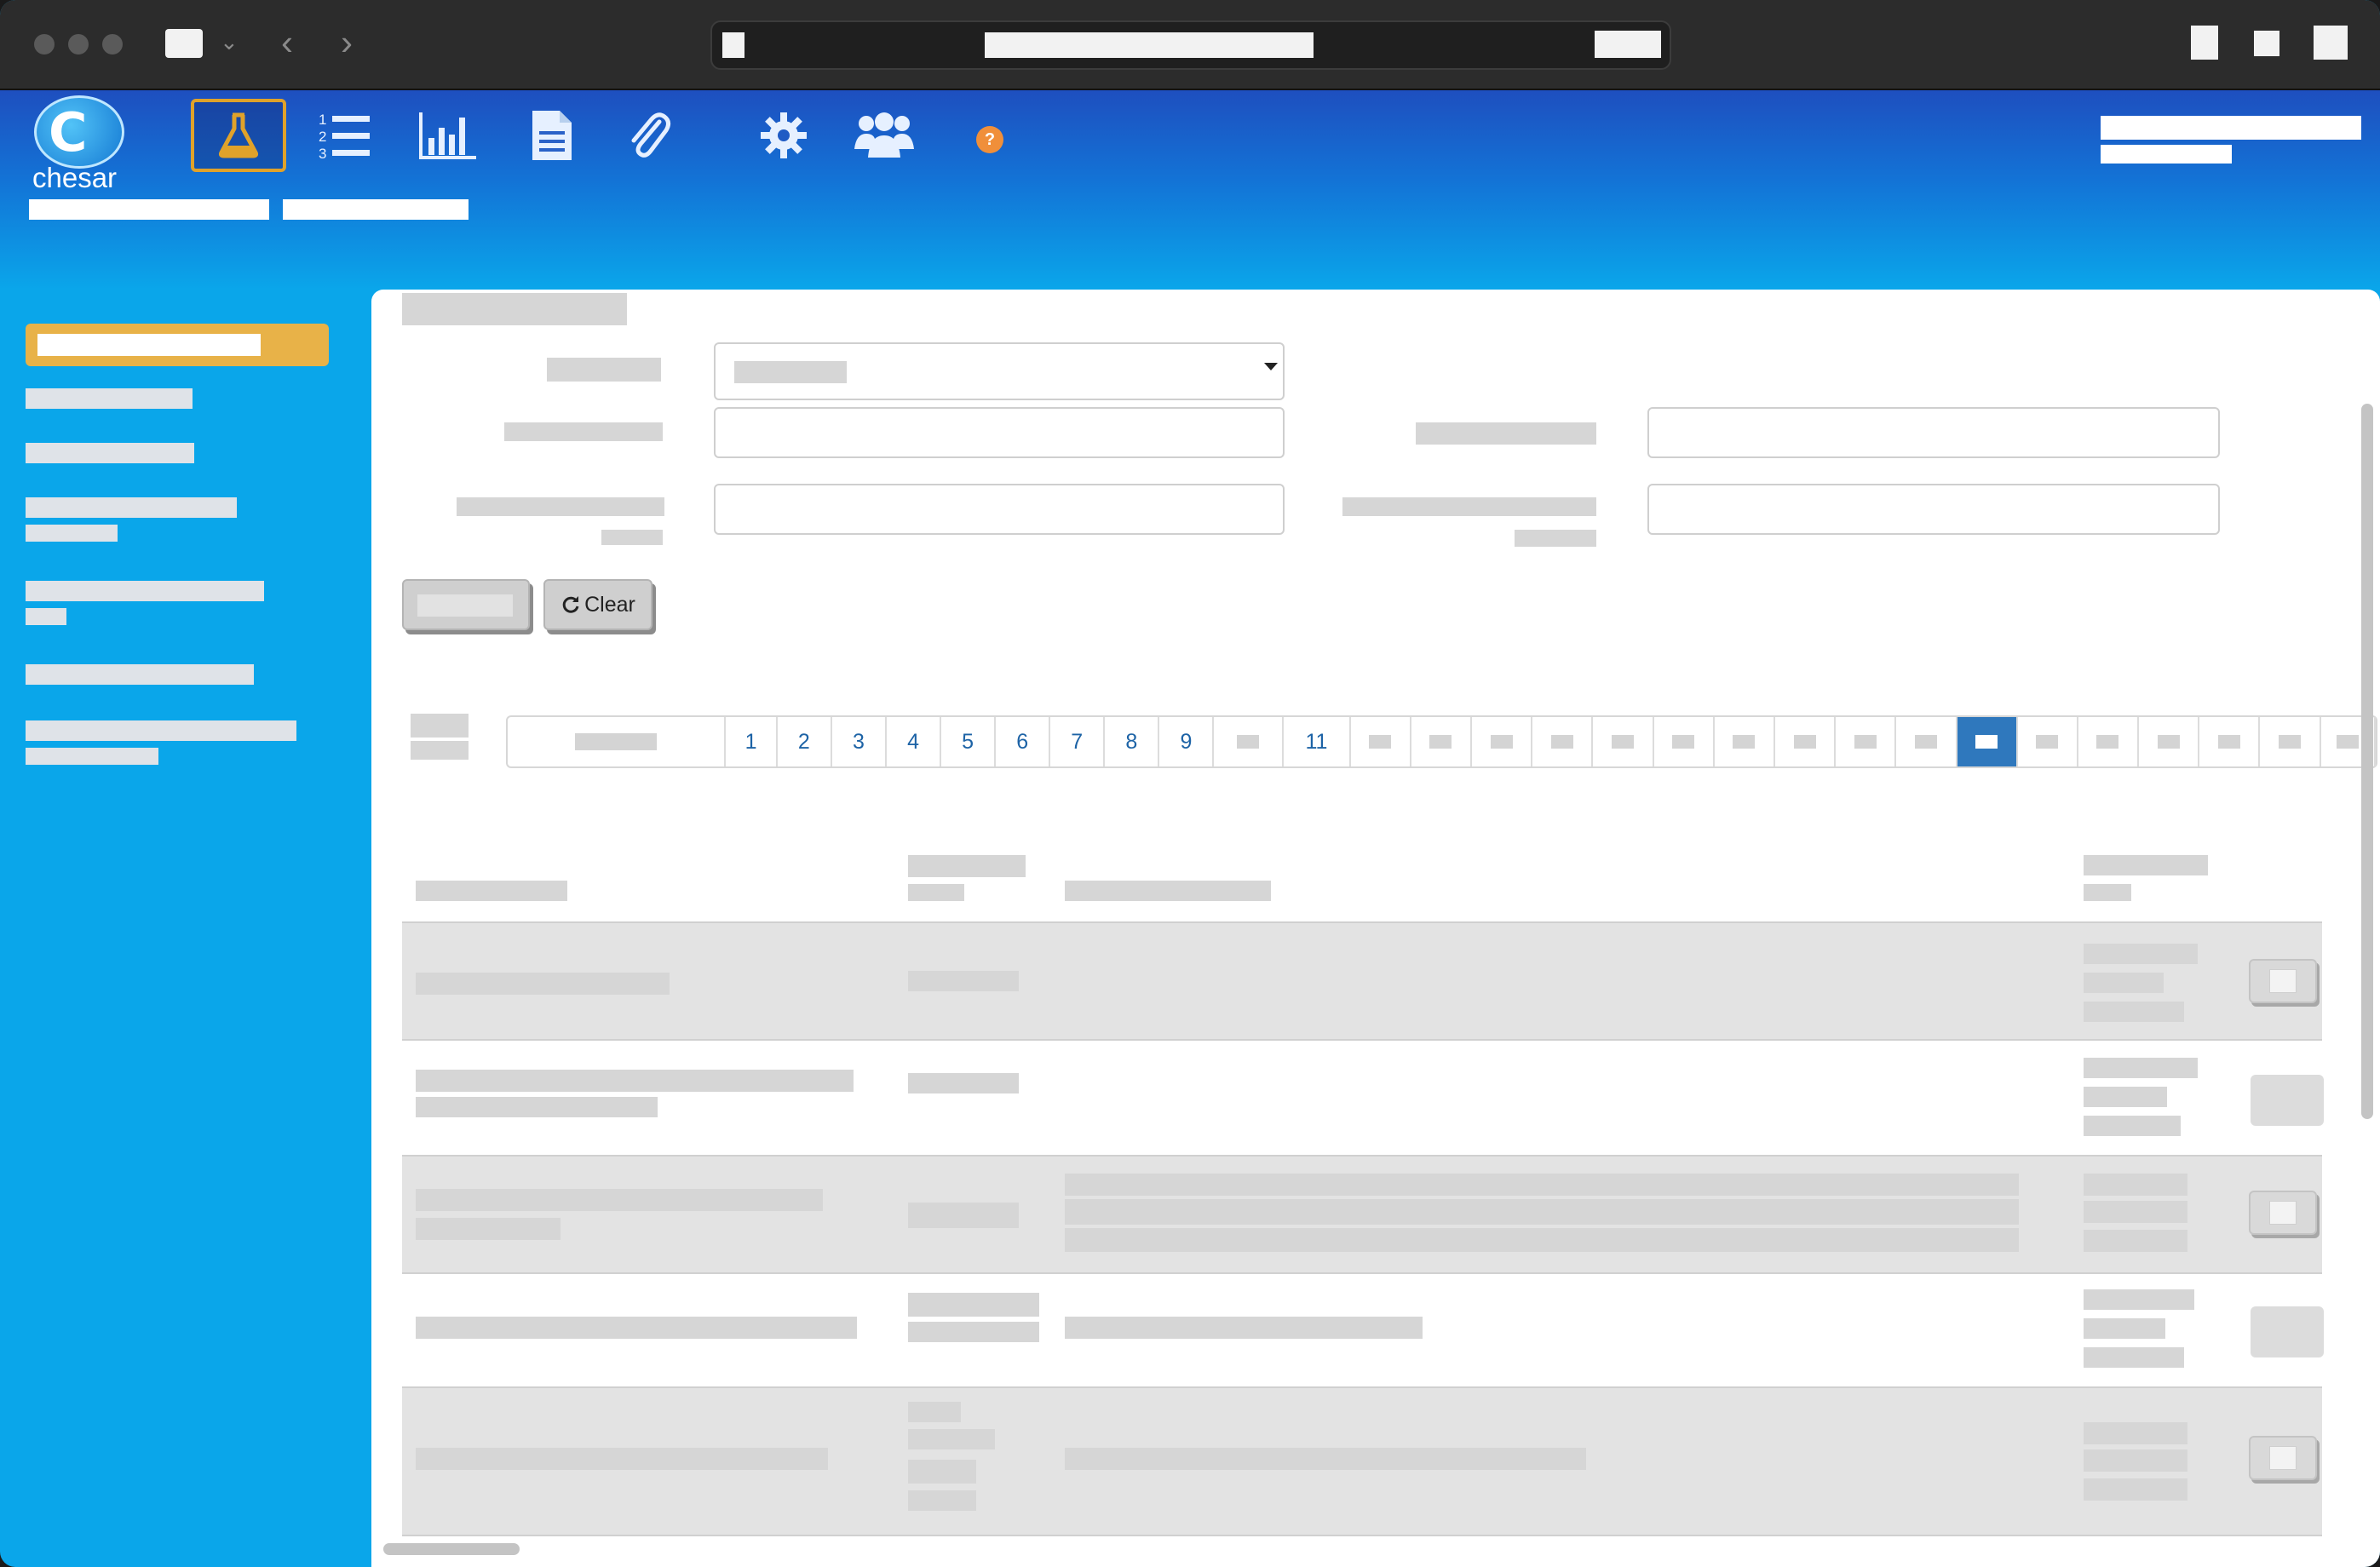  What do you see at coordinates (805, 741) in the screenshot?
I see `page-link-2: 2` at bounding box center [805, 741].